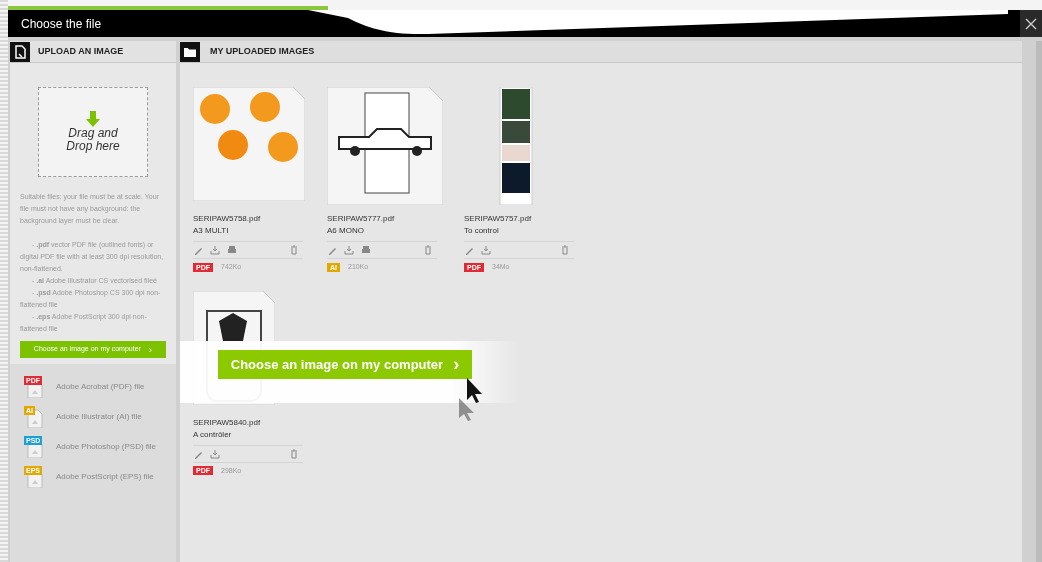 The width and height of the screenshot is (1042, 562). Describe the element at coordinates (61, 24) in the screenshot. I see `window-title: Choose the file` at that location.